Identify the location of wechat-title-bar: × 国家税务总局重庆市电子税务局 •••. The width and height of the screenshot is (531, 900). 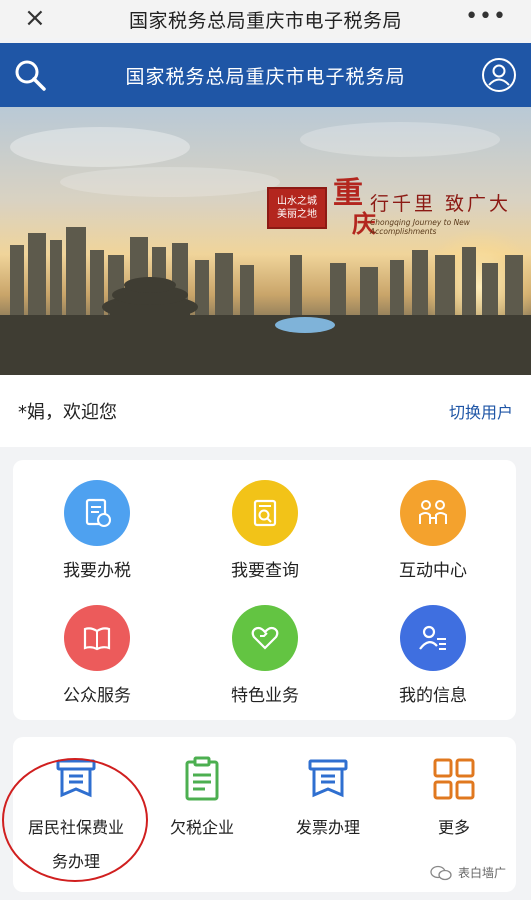
(265, 19).